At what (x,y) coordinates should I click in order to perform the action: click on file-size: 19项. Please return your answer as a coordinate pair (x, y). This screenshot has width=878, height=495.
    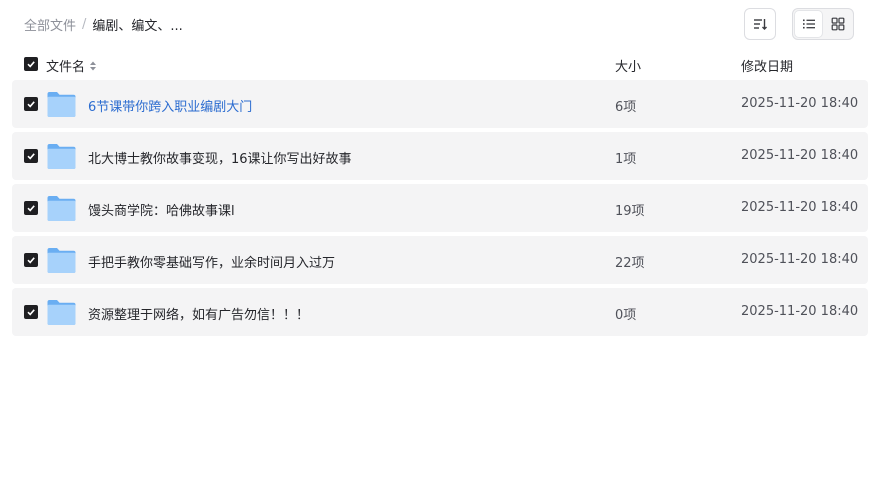
    Looking at the image, I should click on (630, 211).